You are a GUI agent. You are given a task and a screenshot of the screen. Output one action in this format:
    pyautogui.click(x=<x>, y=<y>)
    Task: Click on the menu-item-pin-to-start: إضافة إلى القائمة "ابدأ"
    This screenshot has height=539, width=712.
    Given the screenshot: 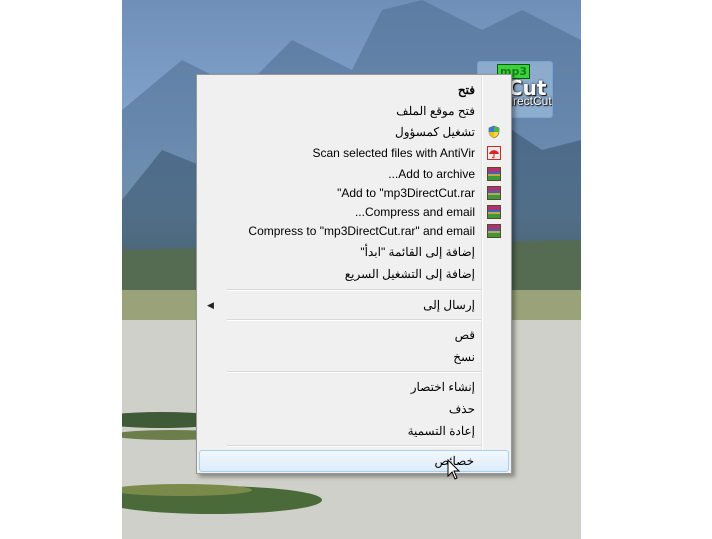 What is the action you would take?
    pyautogui.click(x=354, y=252)
    